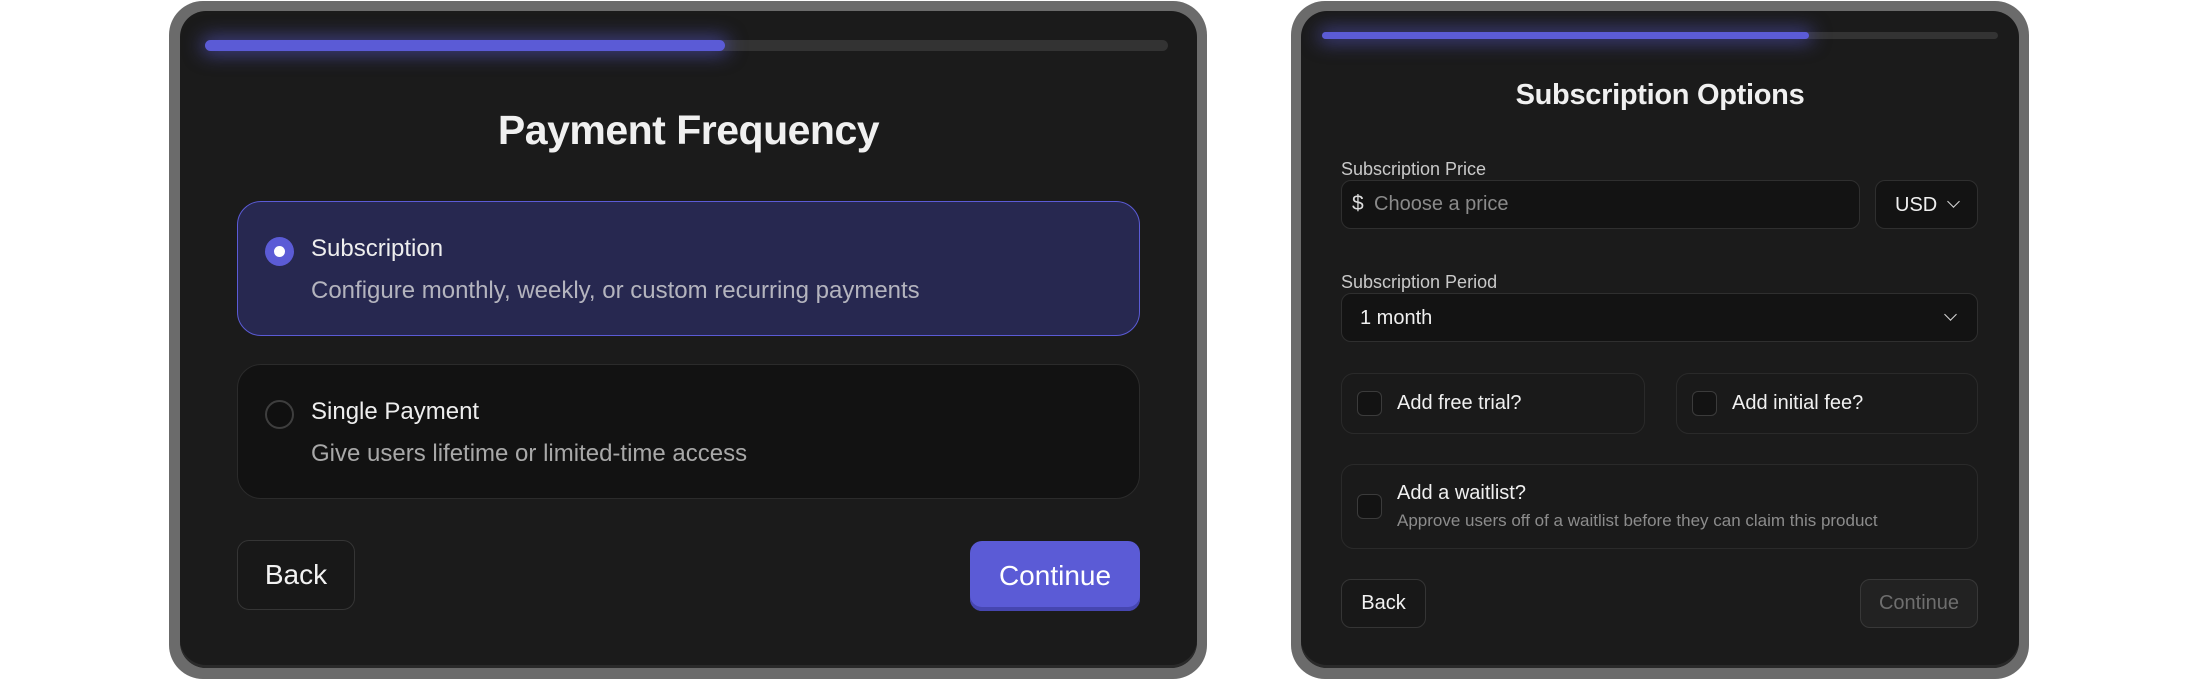 The width and height of the screenshot is (2198, 680). I want to click on free-trial-checkbox, so click(1369, 403).